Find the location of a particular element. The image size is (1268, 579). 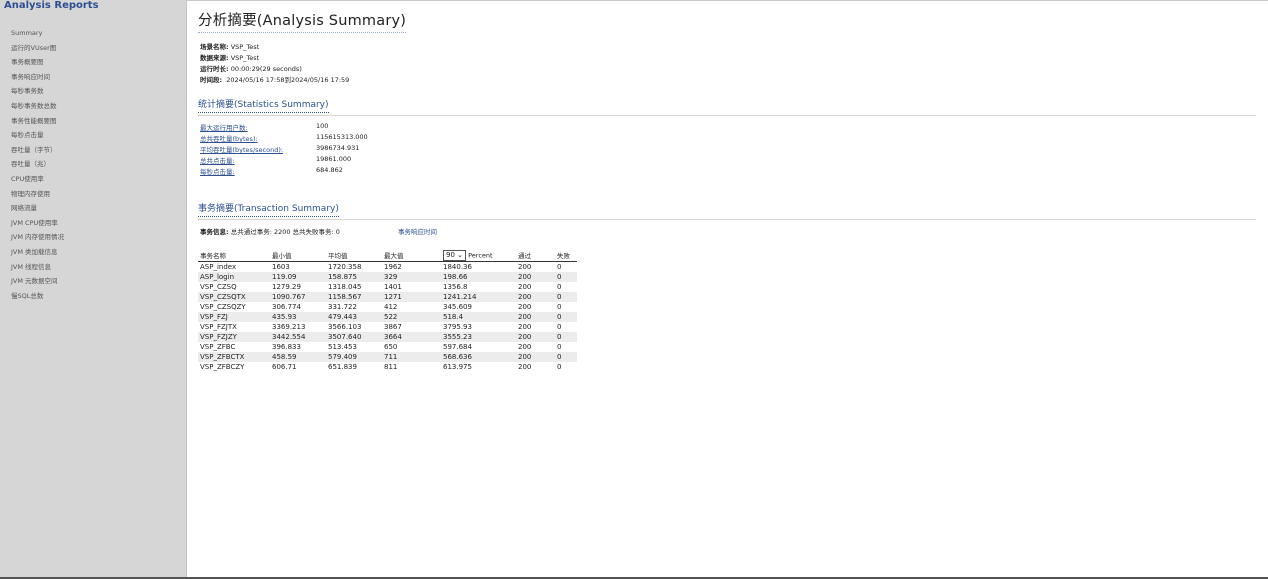

stat-value: 19861.000 is located at coordinates (334, 159).